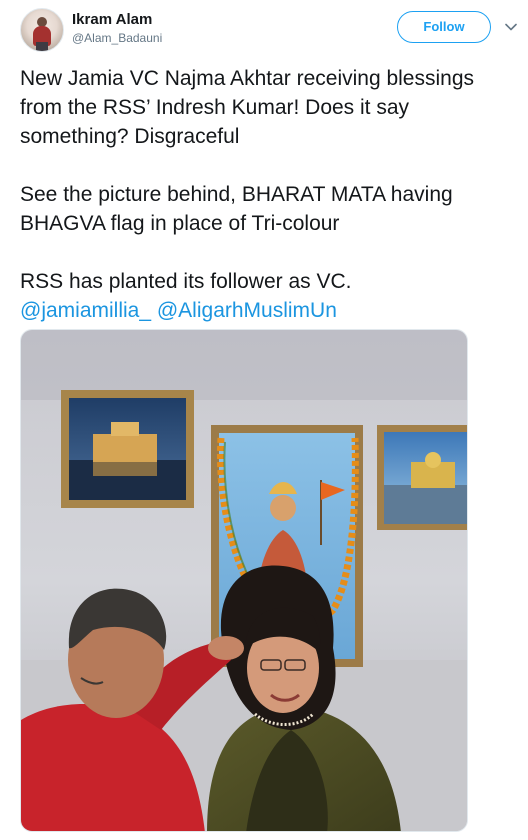  I want to click on mention-link-jamiamillia: @jamiamillia_, so click(85, 310).